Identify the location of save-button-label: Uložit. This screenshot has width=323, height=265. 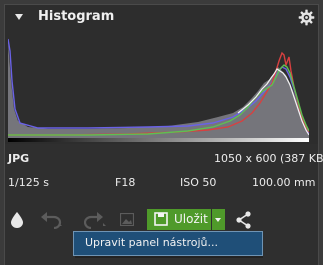
(191, 219).